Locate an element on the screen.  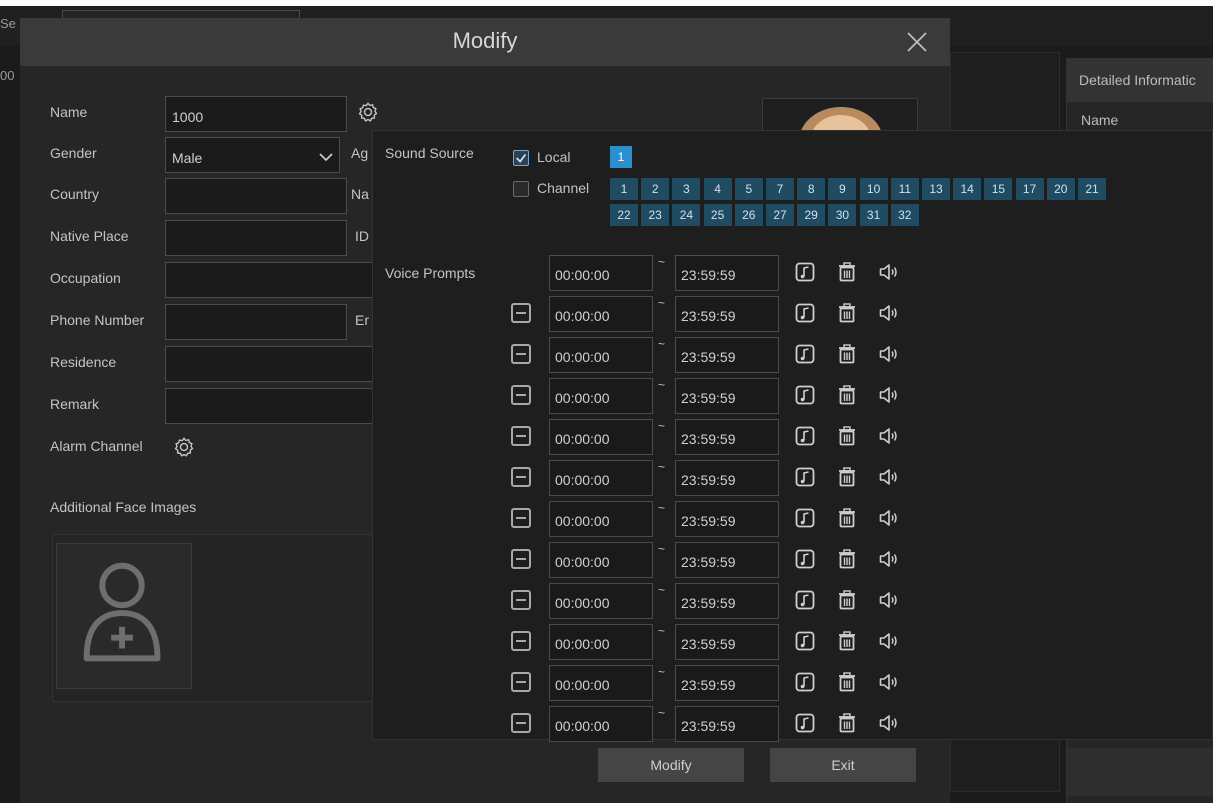
channel-chip: 22 is located at coordinates (624, 215).